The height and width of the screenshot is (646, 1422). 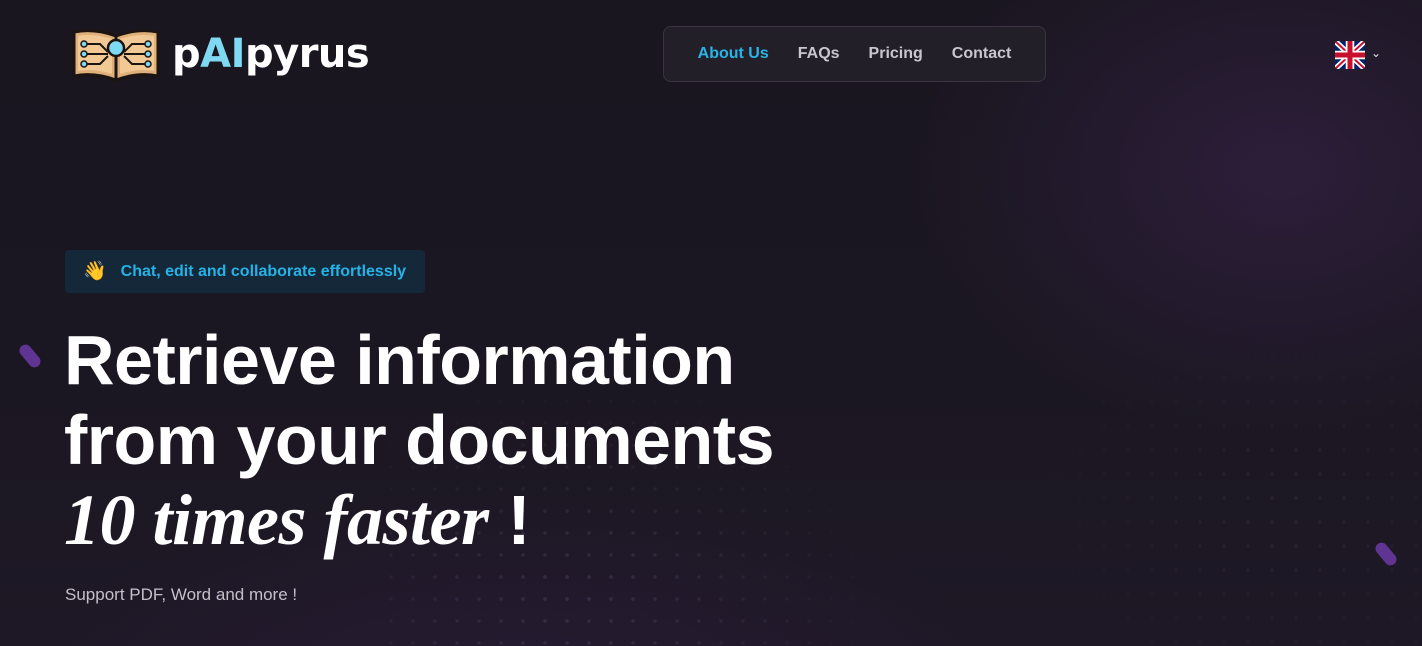 What do you see at coordinates (519, 520) in the screenshot?
I see `headline-exclaim: !` at bounding box center [519, 520].